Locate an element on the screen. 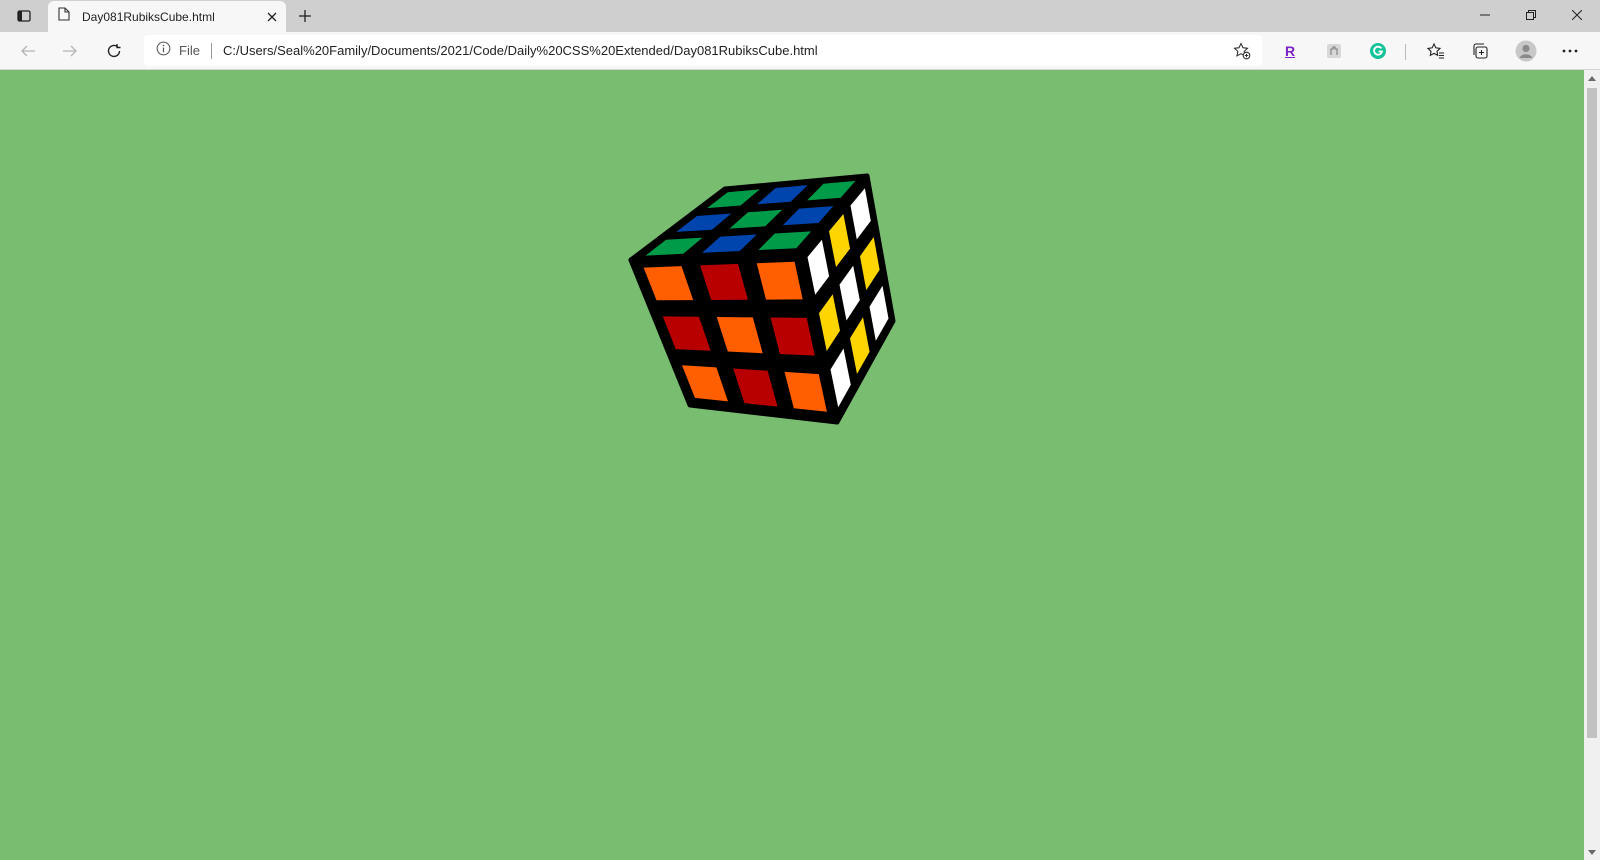  restore-icon is located at coordinates (1531, 15).